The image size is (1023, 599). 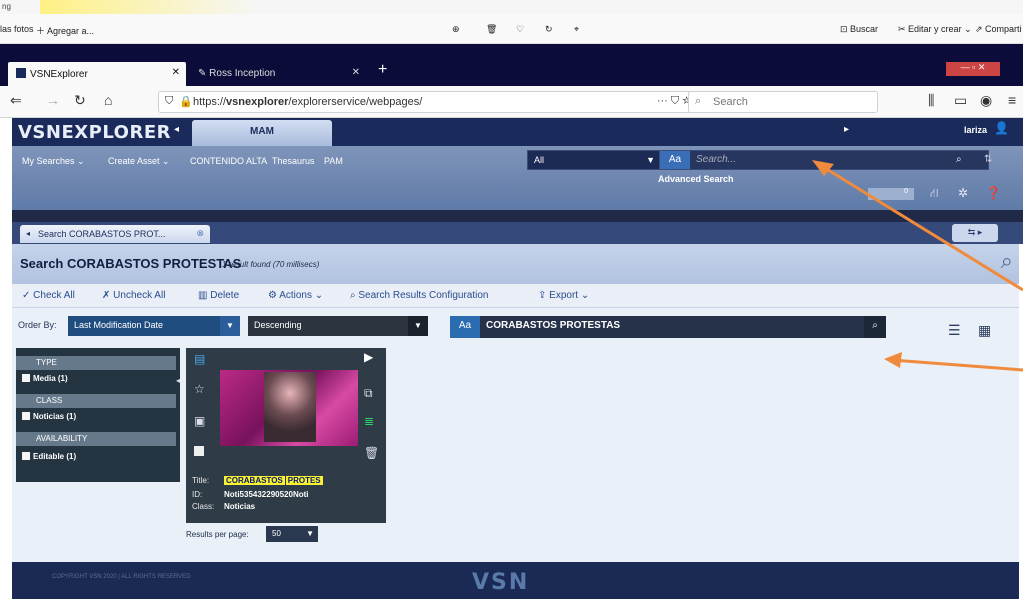 What do you see at coordinates (289, 408) in the screenshot?
I see `media-thumbnail` at bounding box center [289, 408].